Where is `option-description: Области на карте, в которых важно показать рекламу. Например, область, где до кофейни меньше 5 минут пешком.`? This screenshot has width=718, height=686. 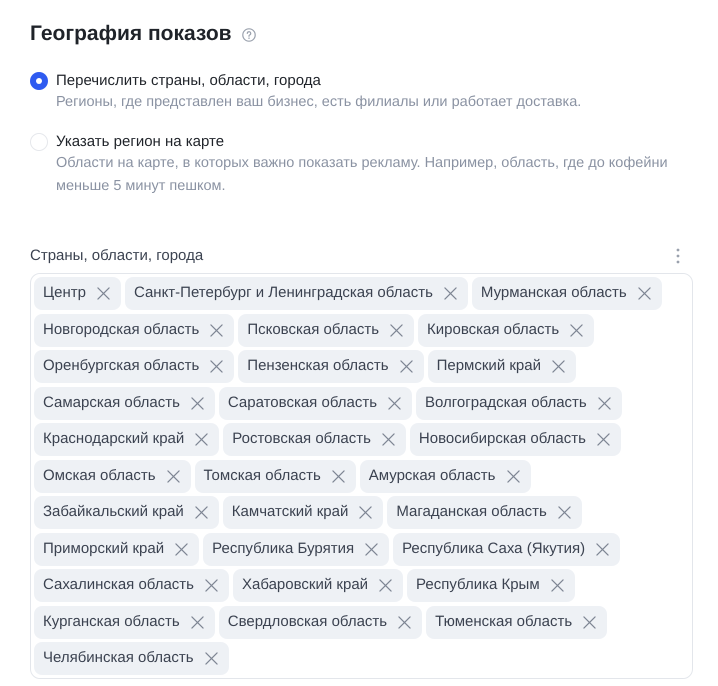 option-description: Области на карте, в которых важно показать рекламу. Например, область, где до кофейни меньше 5 минут пешком. is located at coordinates (362, 175).